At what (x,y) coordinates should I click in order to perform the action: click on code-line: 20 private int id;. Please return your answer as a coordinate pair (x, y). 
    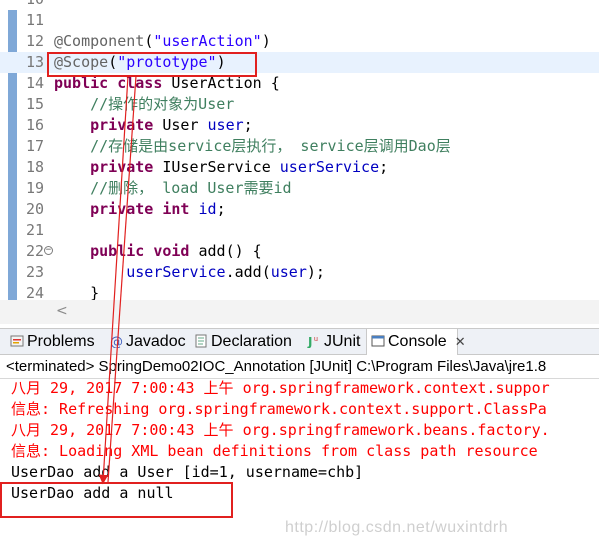
    Looking at the image, I should click on (299, 209).